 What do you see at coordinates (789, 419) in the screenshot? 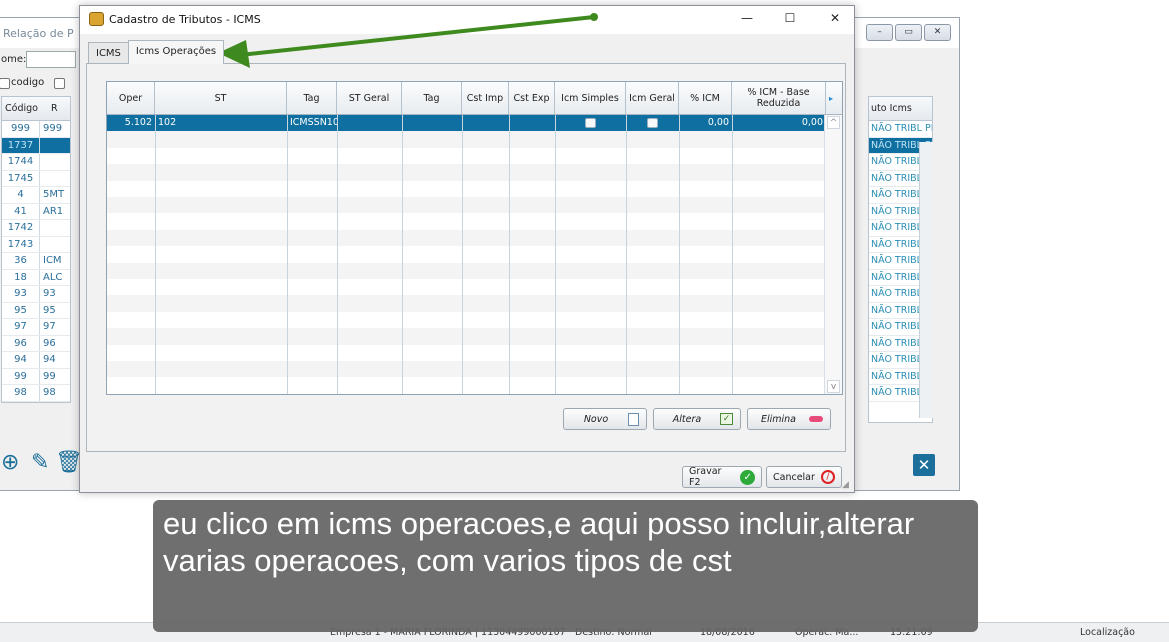
I see `elimina-button: Elimina` at bounding box center [789, 419].